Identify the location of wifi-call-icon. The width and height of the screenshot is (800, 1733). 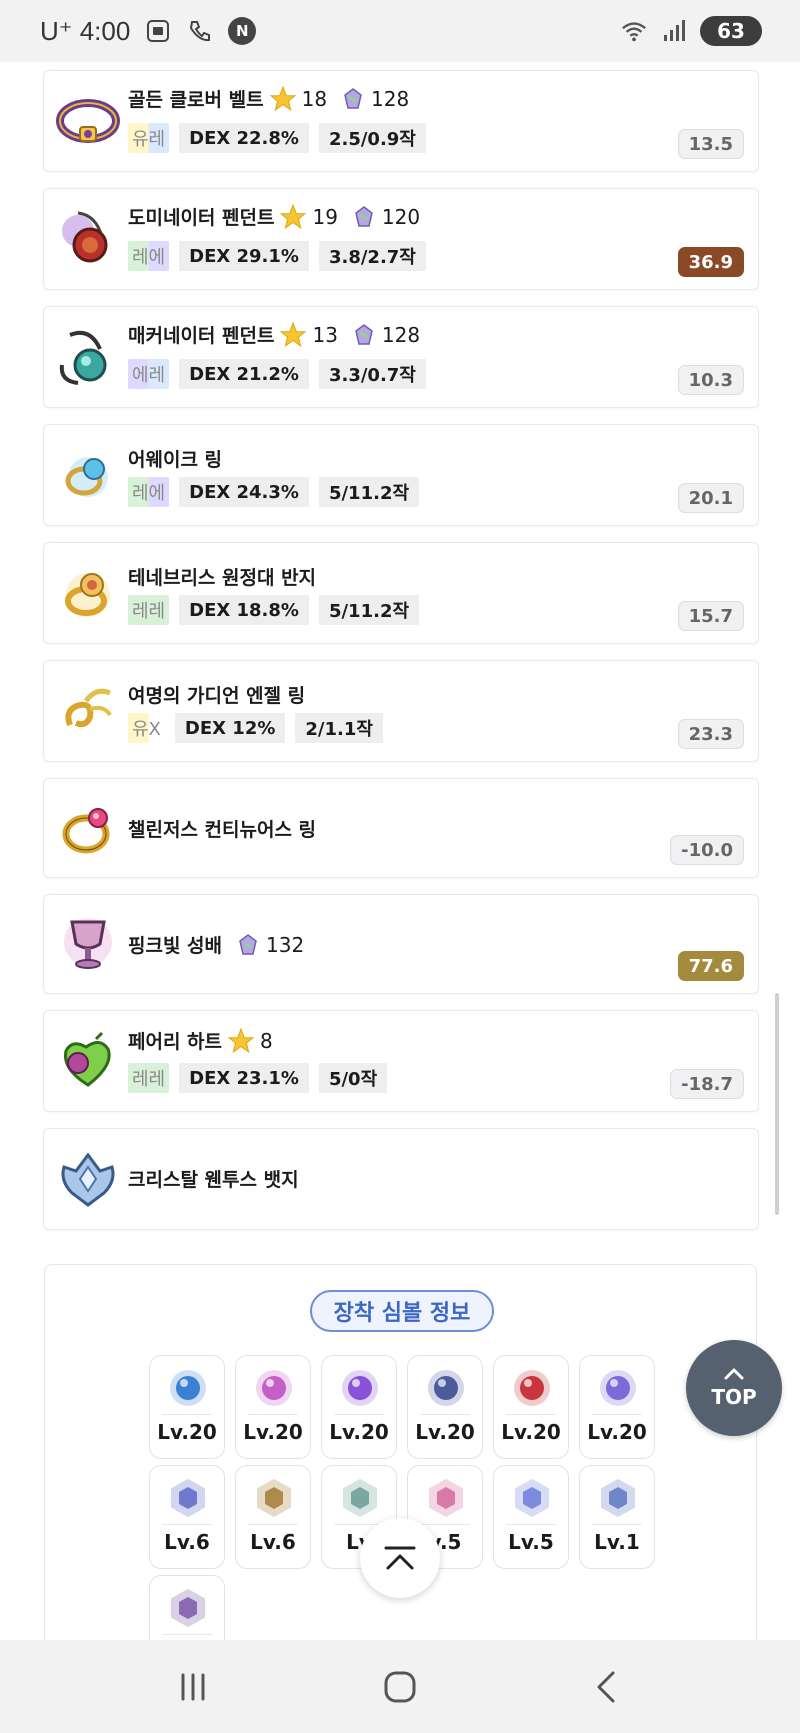
(200, 31).